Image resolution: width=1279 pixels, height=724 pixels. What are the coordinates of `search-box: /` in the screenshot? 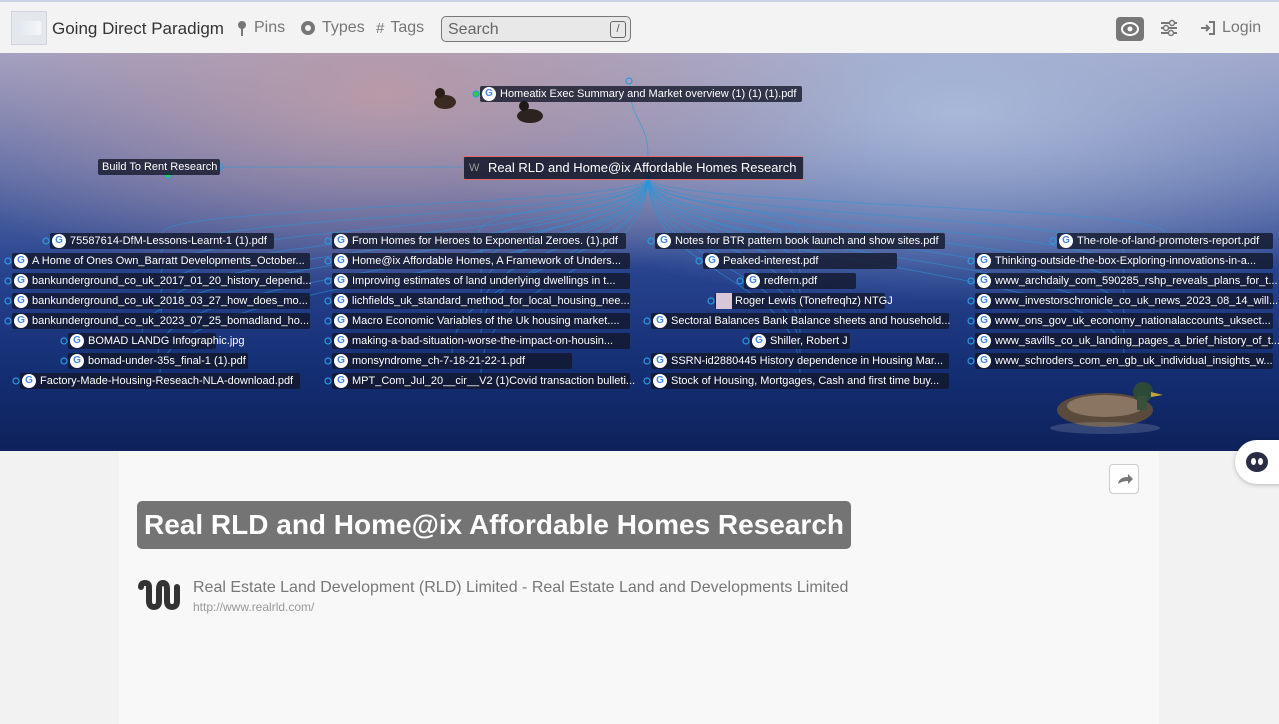 It's located at (536, 29).